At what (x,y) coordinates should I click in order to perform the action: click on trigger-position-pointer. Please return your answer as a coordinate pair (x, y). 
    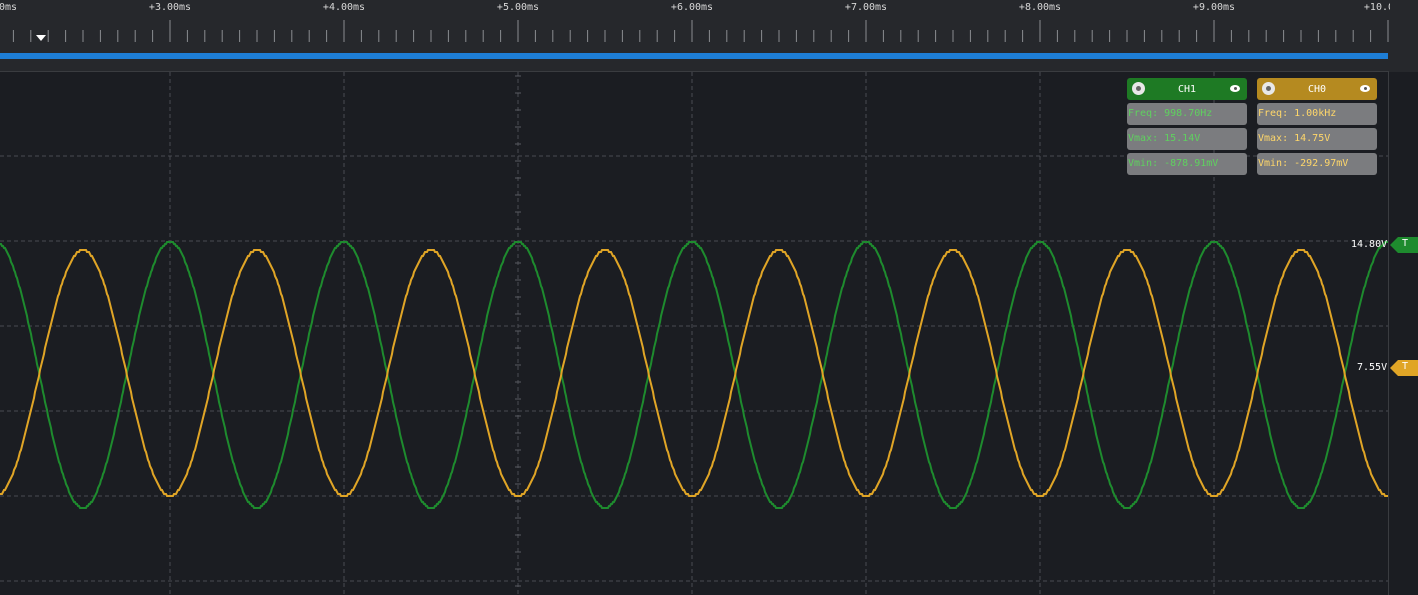
    Looking at the image, I should click on (41, 38).